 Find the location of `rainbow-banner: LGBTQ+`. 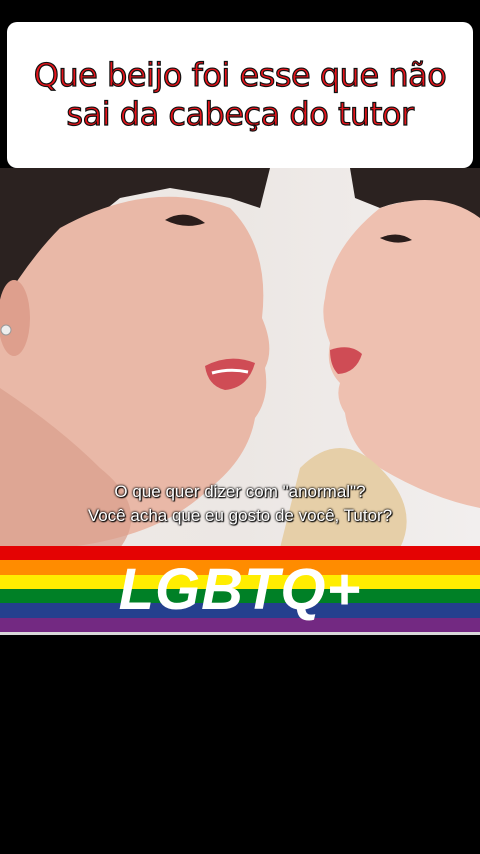

rainbow-banner: LGBTQ+ is located at coordinates (240, 589).